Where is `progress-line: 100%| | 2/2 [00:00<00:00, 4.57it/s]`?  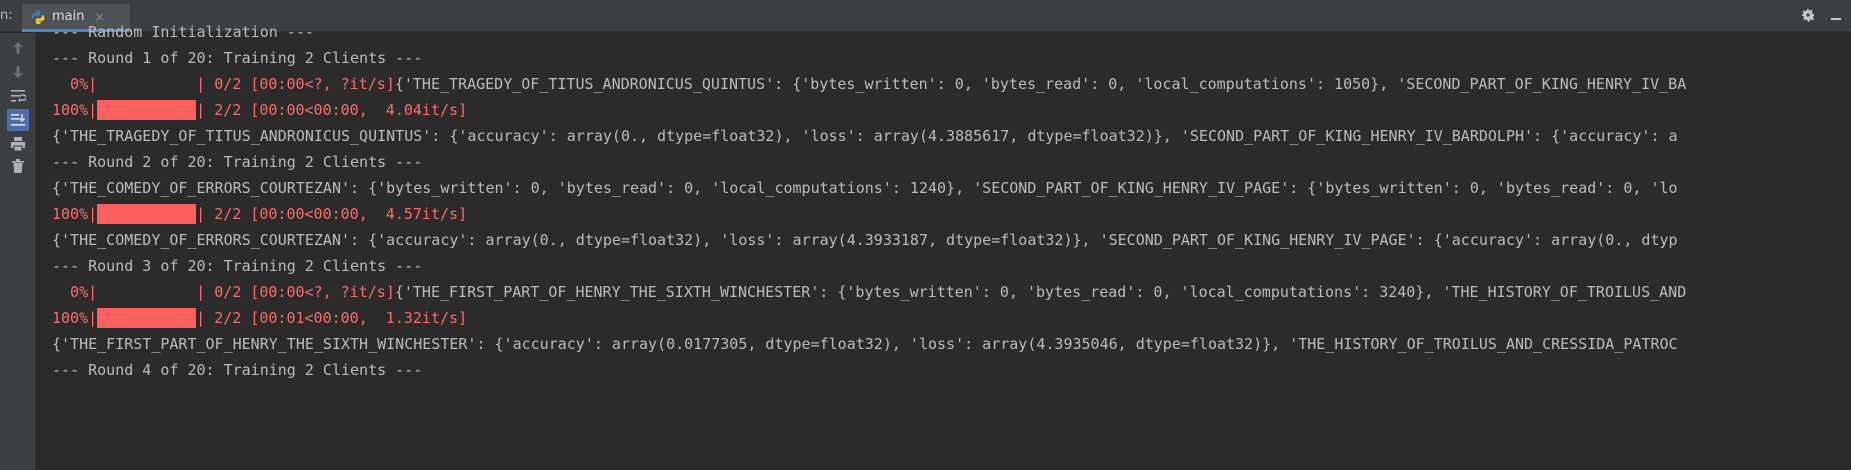 progress-line: 100%| | 2/2 [00:00<00:00, 4.57it/s] is located at coordinates (259, 214).